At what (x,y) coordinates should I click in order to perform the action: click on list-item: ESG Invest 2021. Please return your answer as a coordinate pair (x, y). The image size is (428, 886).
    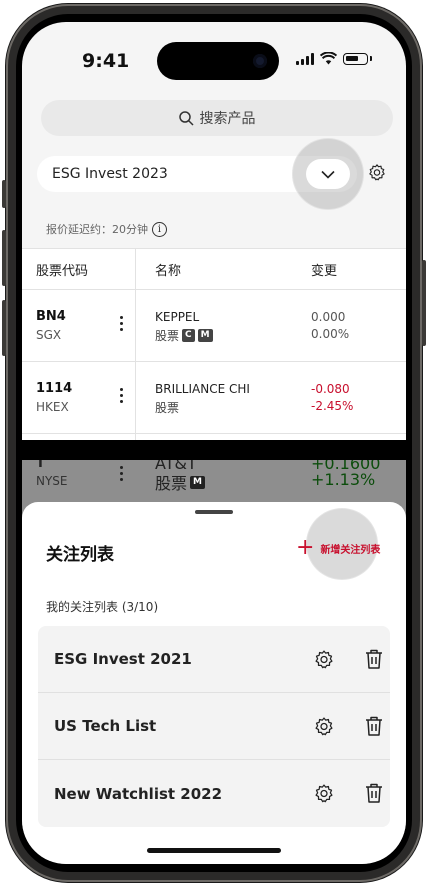
    Looking at the image, I should click on (214, 659).